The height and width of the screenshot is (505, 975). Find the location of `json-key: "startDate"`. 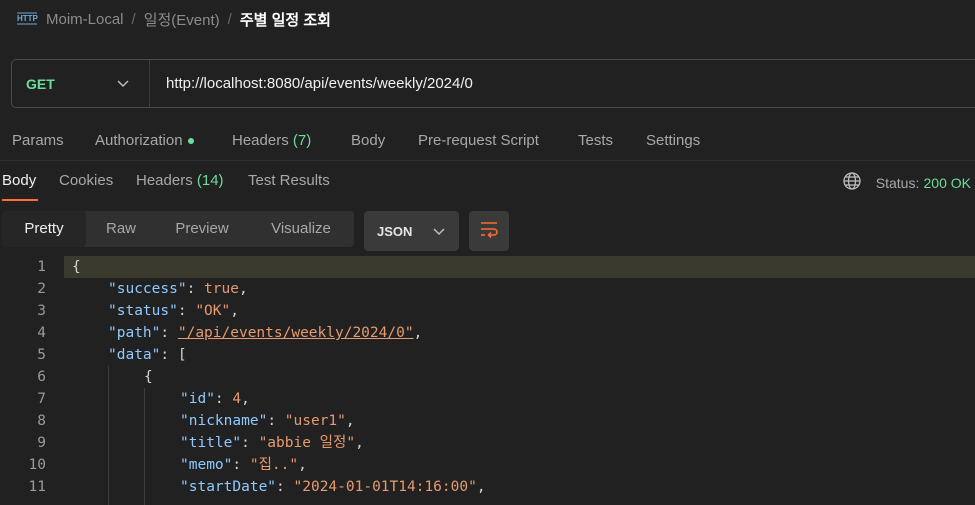

json-key: "startDate" is located at coordinates (228, 487).